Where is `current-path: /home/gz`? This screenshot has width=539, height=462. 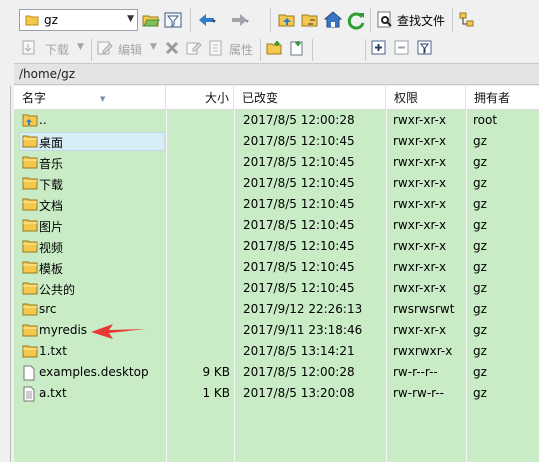 current-path: /home/gz is located at coordinates (47, 74).